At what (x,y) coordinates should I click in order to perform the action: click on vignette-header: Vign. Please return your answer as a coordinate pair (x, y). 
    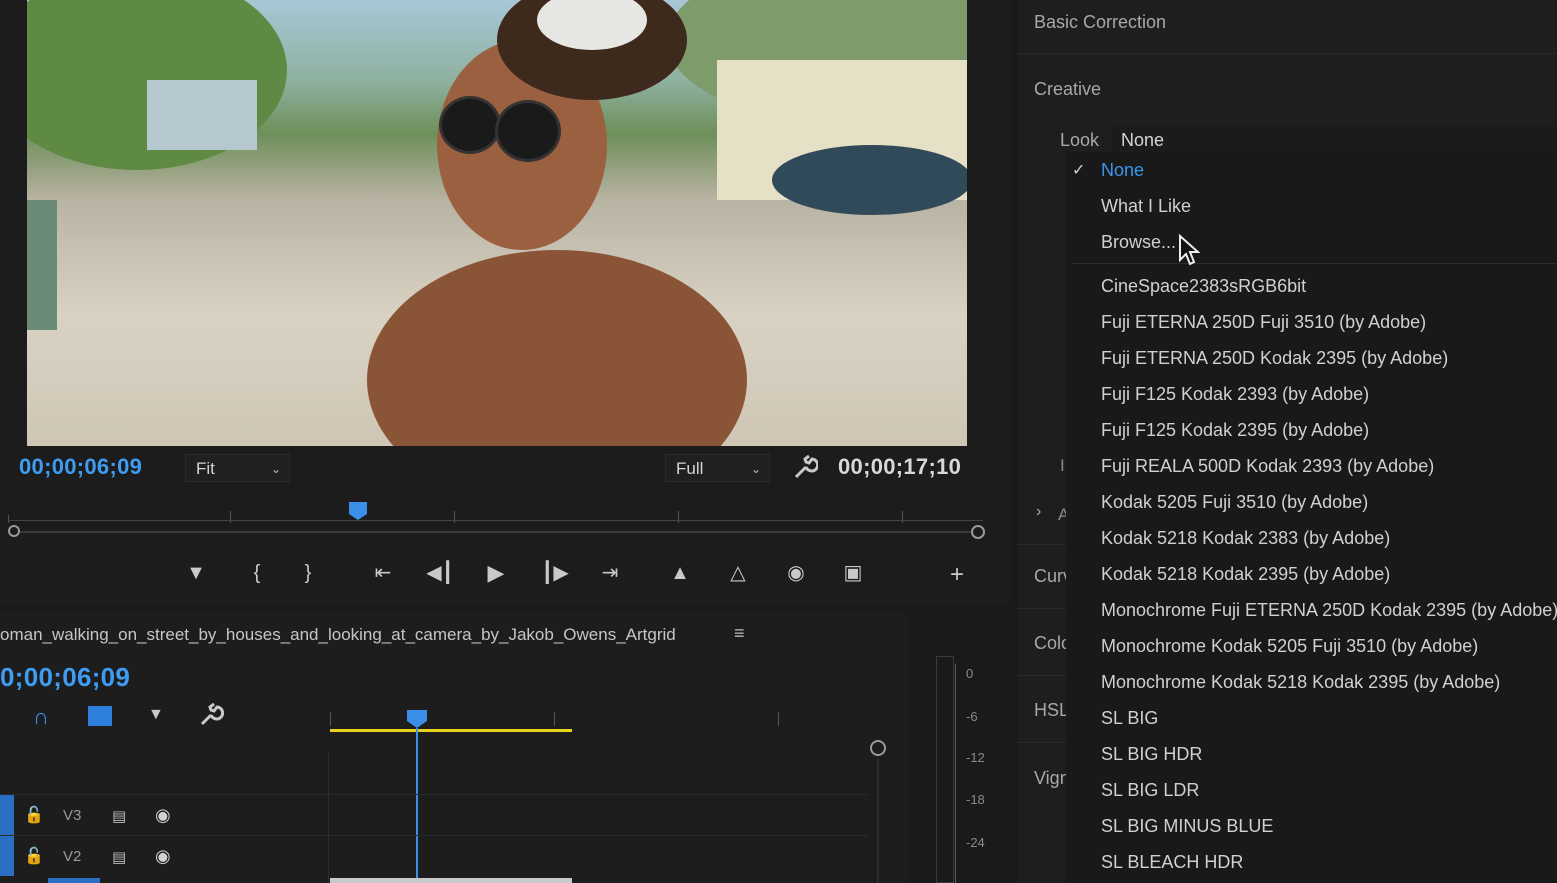
    Looking at the image, I should click on (1052, 778).